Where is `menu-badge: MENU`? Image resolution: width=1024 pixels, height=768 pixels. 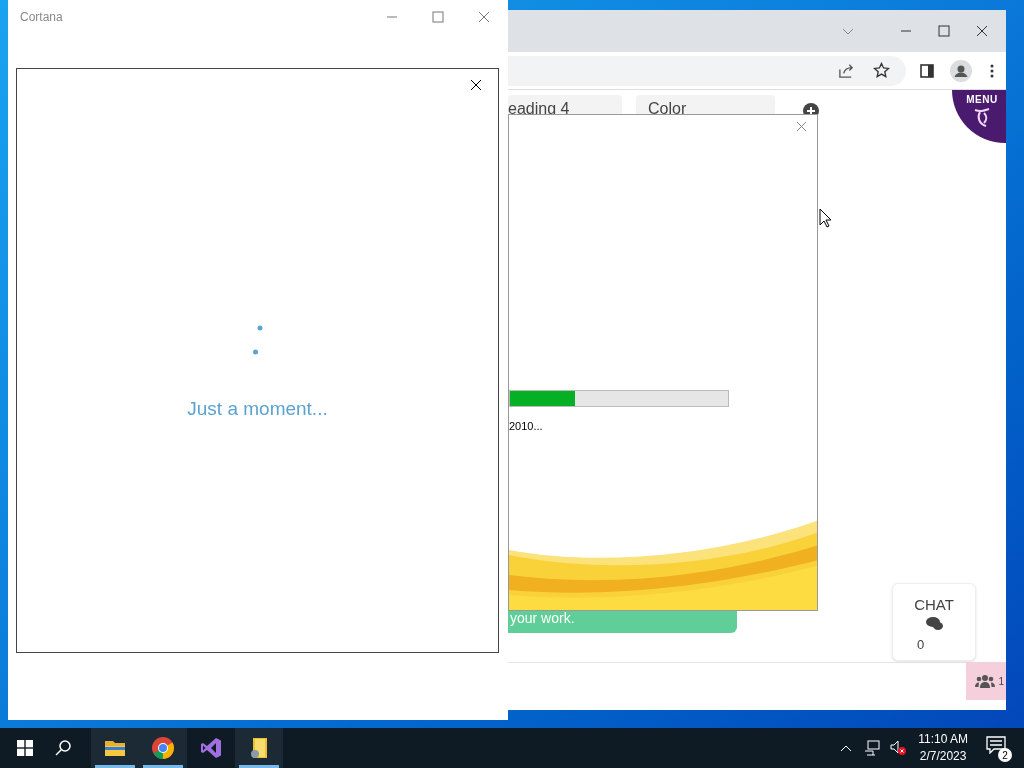 menu-badge: MENU is located at coordinates (979, 116).